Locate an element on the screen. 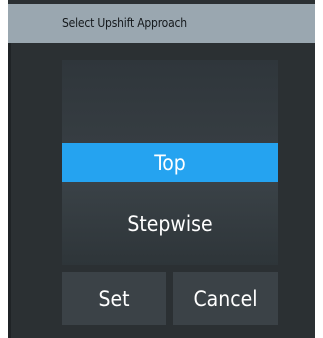 This screenshot has height=338, width=323. dialog-titlebar: Select Upshift Approach is located at coordinates (161, 23).